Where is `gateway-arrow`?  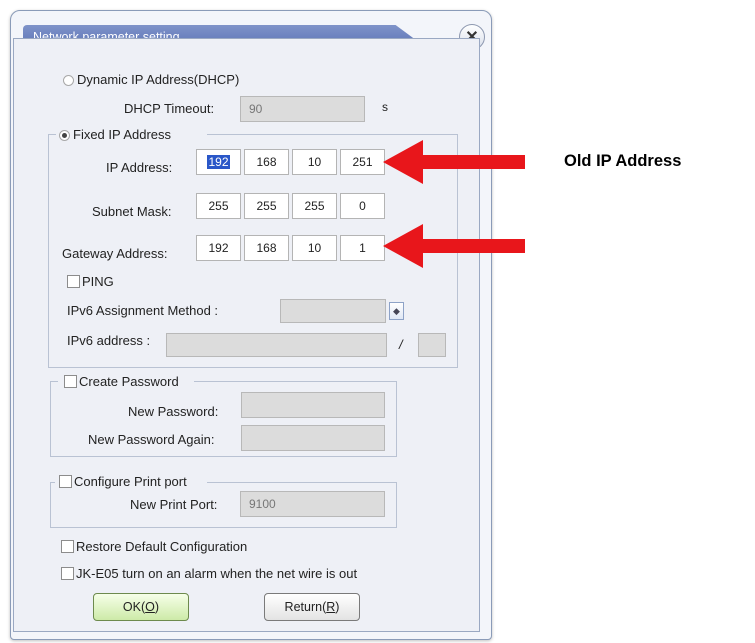 gateway-arrow is located at coordinates (454, 246).